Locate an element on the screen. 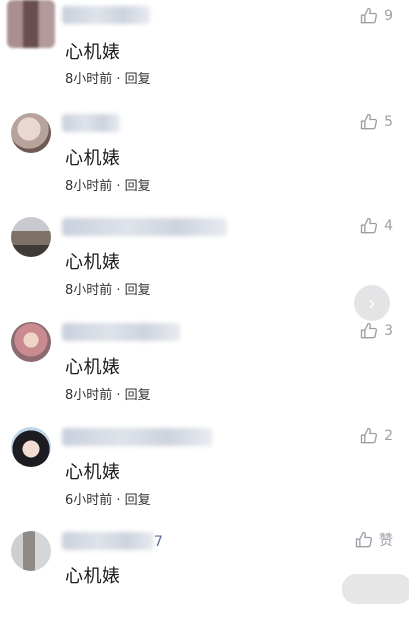  like-label: 赞 is located at coordinates (386, 541).